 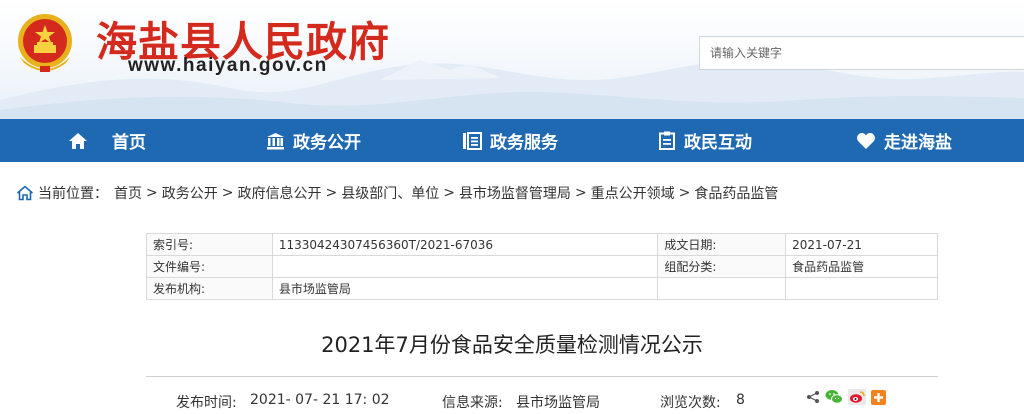 What do you see at coordinates (857, 397) in the screenshot?
I see `weibo-icon` at bounding box center [857, 397].